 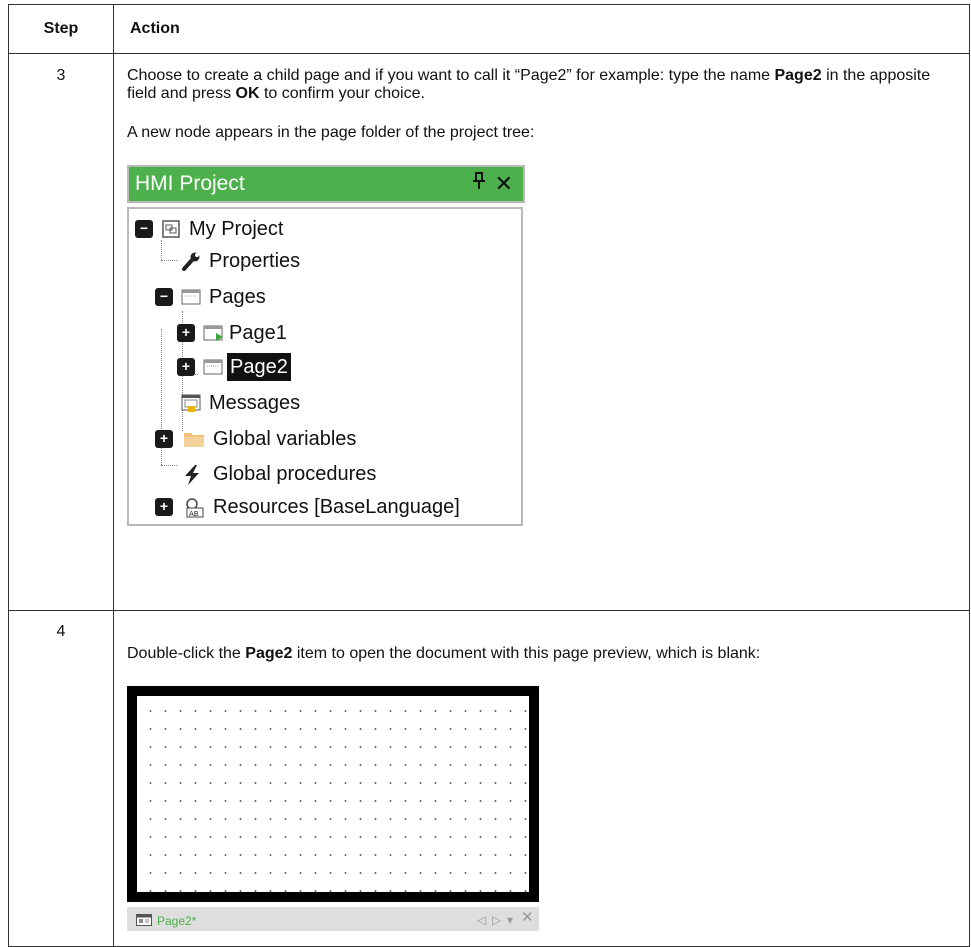 What do you see at coordinates (259, 367) in the screenshot?
I see `tree-node-label-selected: Page2` at bounding box center [259, 367].